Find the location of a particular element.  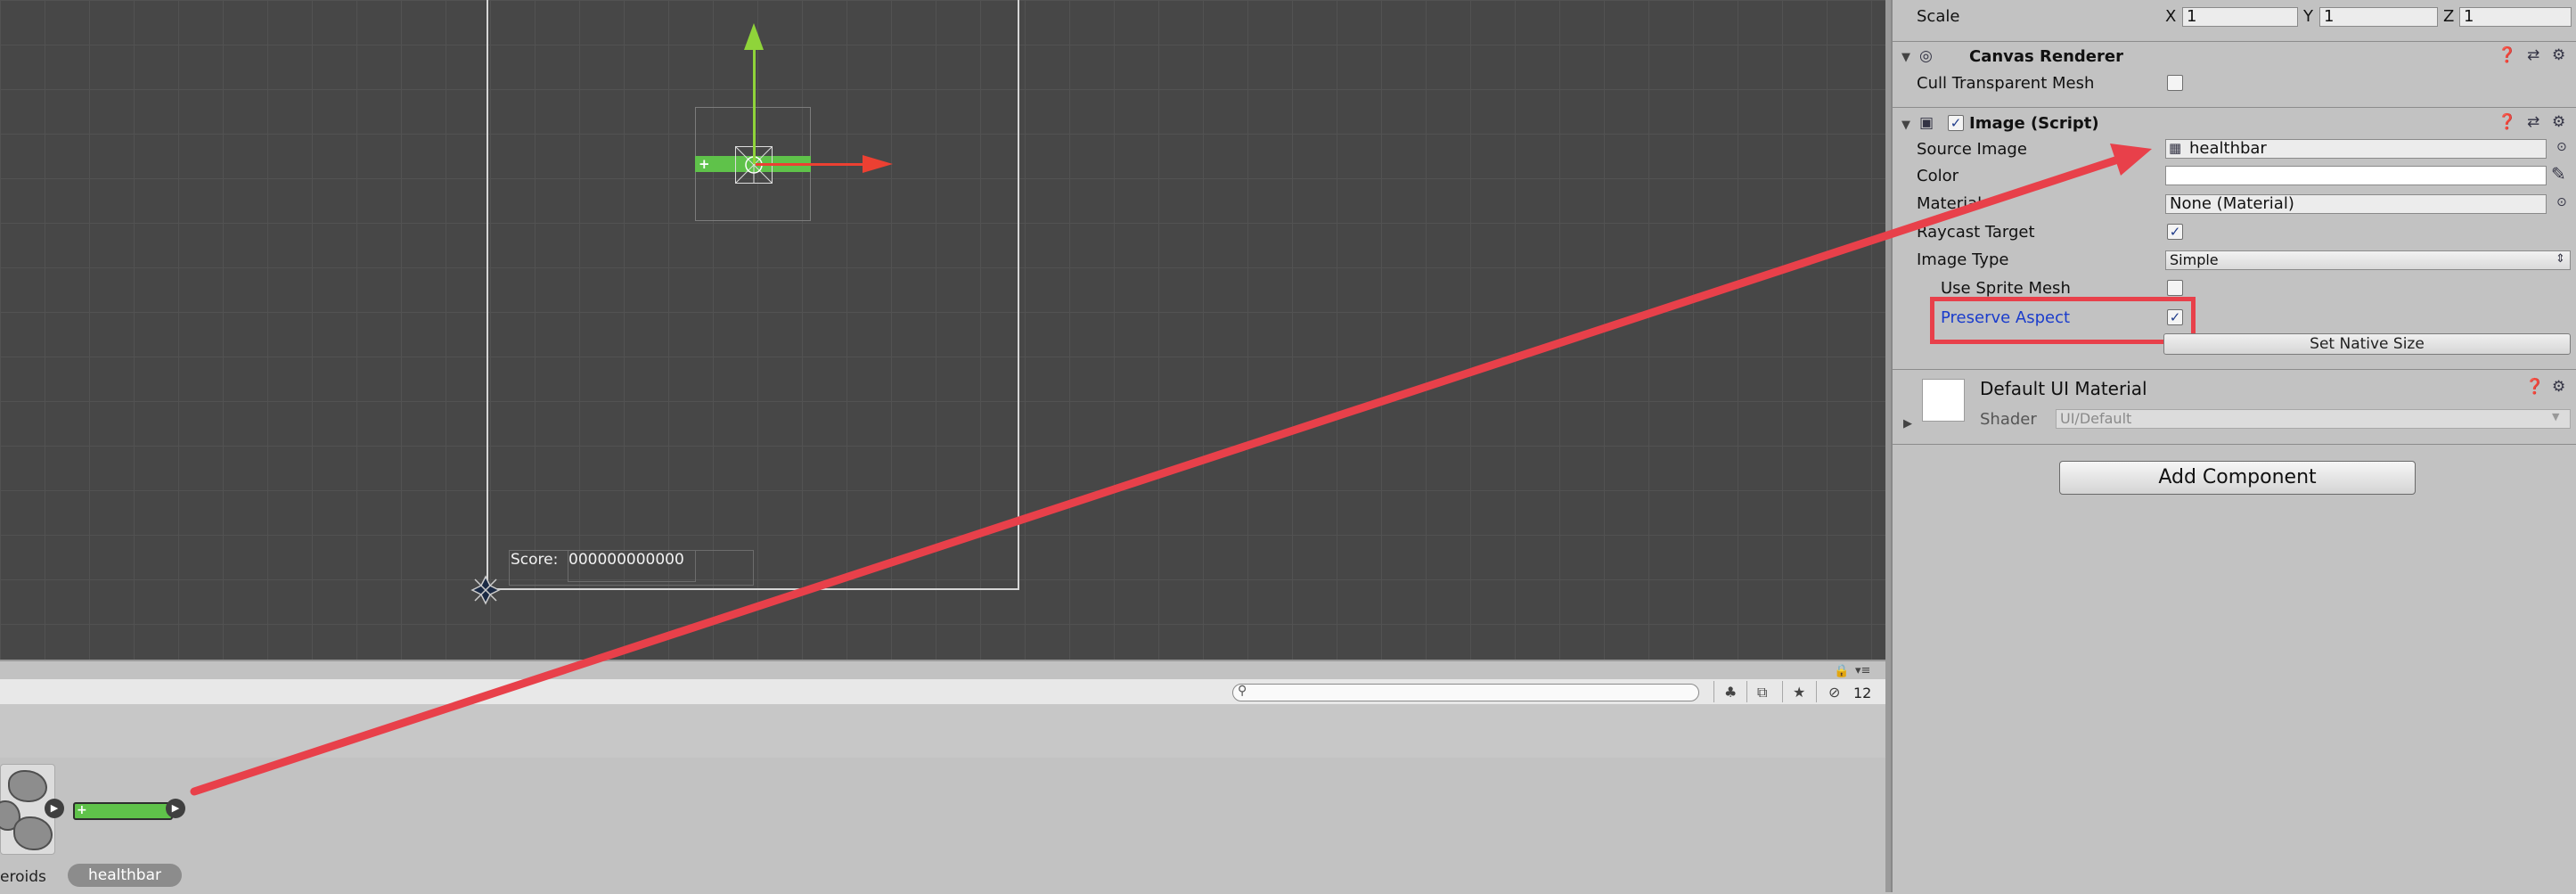

shader-dropdown: UI/Default is located at coordinates (2313, 419).